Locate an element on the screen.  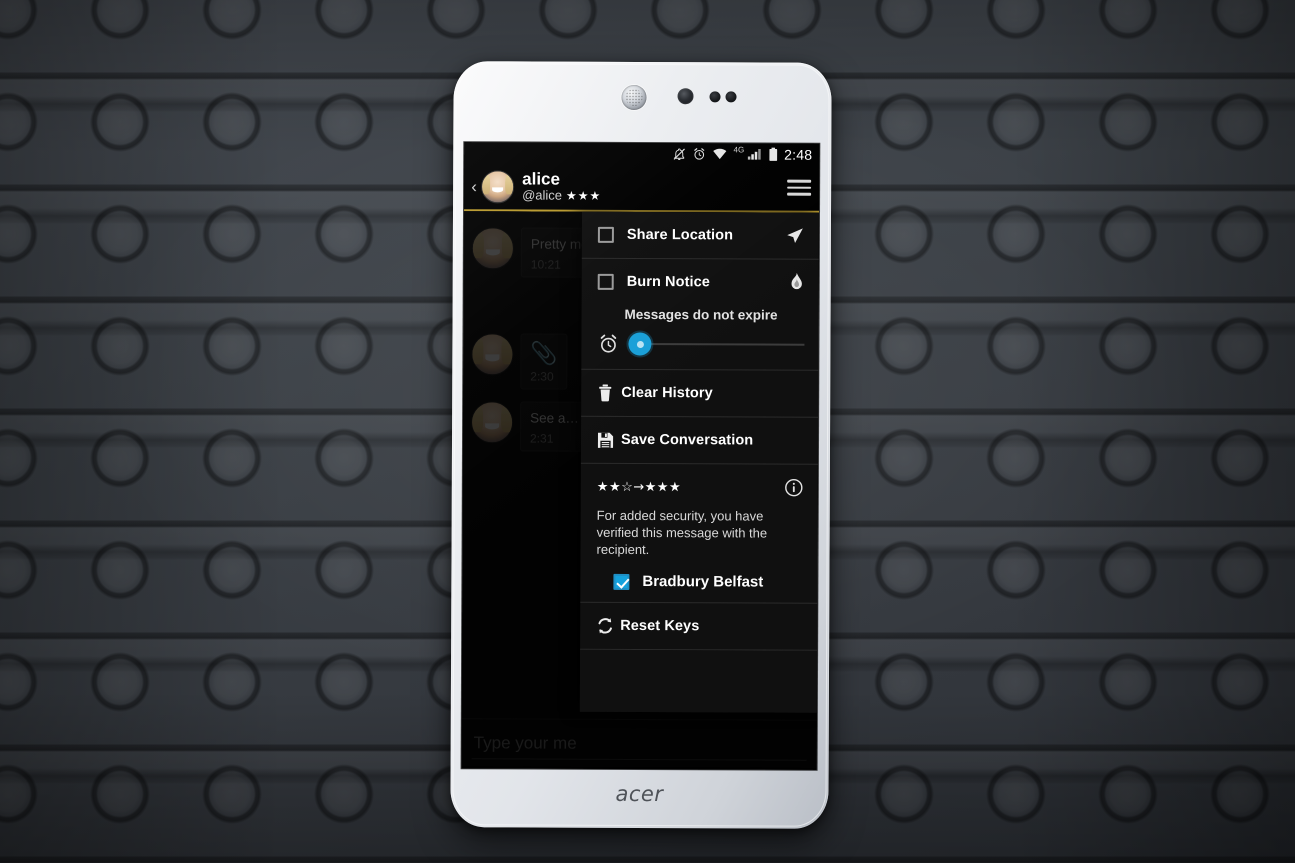
app-action-bar: ‹ alice @alice ★★★ is located at coordinates (642, 188).